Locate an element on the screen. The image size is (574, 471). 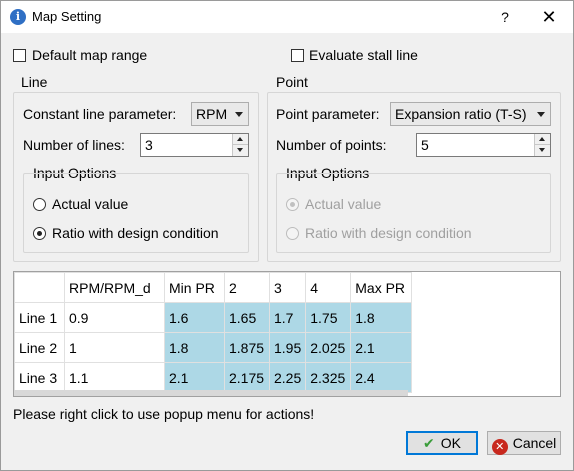
line-ratio-label: Ratio with design condition is located at coordinates (135, 233).